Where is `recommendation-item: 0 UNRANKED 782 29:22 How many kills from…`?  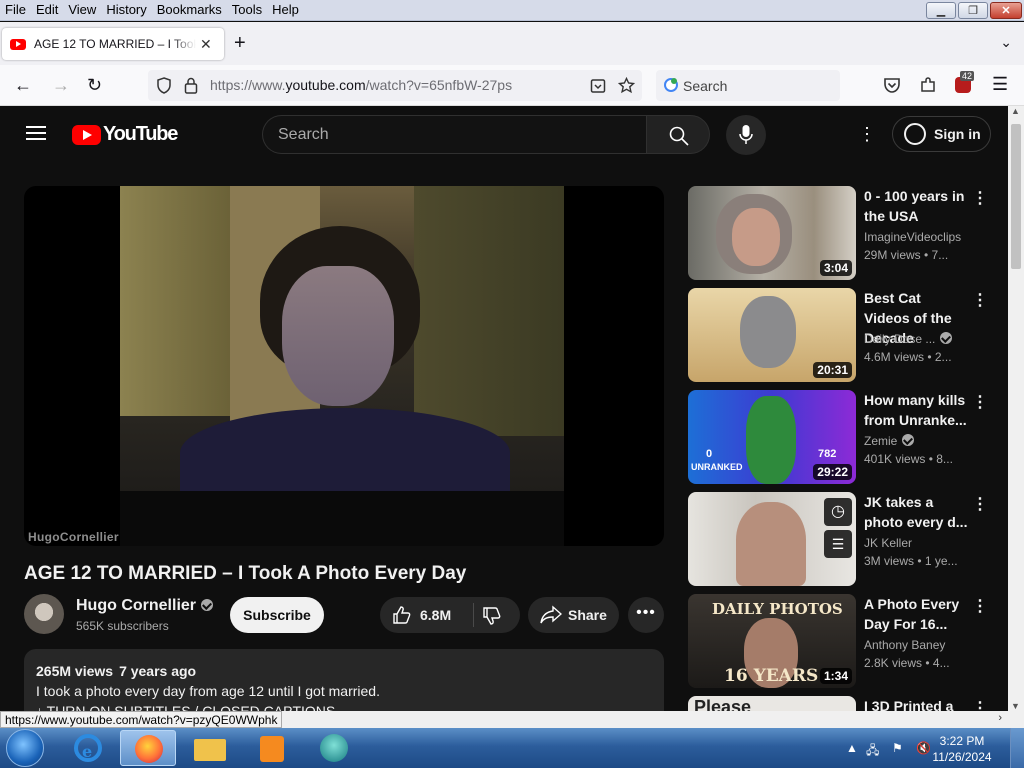 recommendation-item: 0 UNRANKED 782 29:22 How many kills from… is located at coordinates (840, 437).